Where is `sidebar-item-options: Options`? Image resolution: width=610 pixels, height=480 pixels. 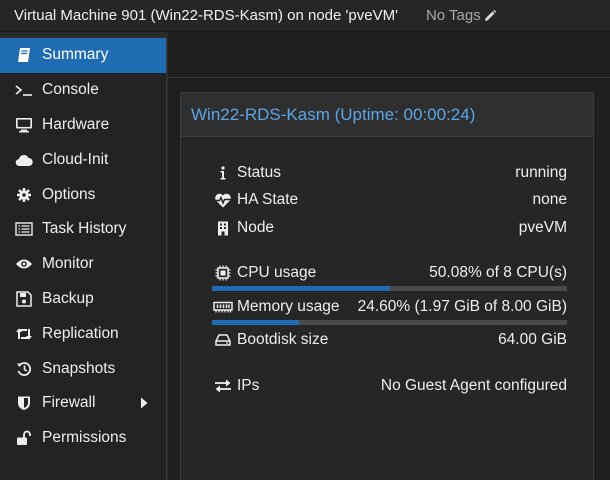
sidebar-item-options: Options is located at coordinates (83, 194).